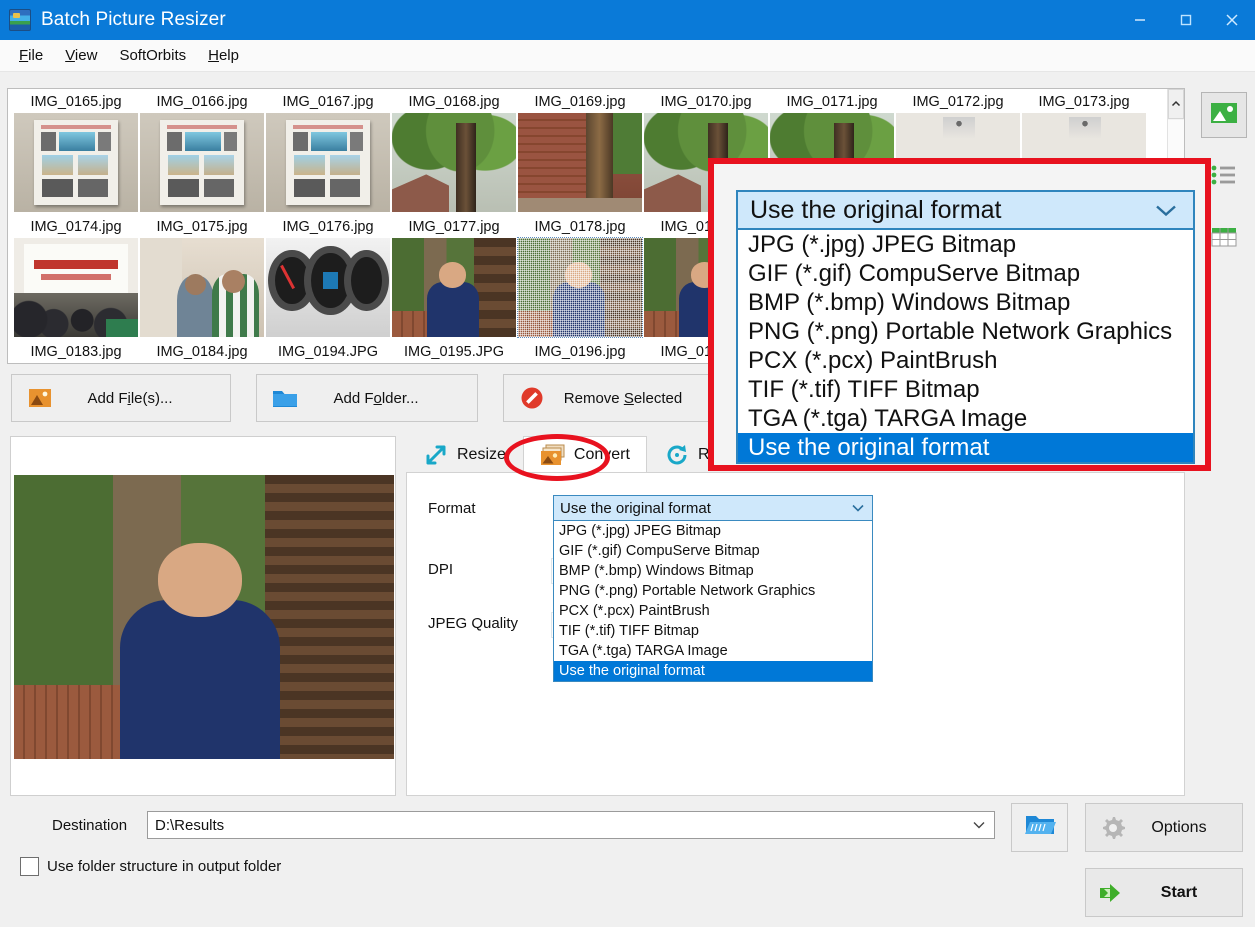 This screenshot has width=1255, height=927. Describe the element at coordinates (713, 508) in the screenshot. I see `format-combobox-value: Use the original format` at that location.